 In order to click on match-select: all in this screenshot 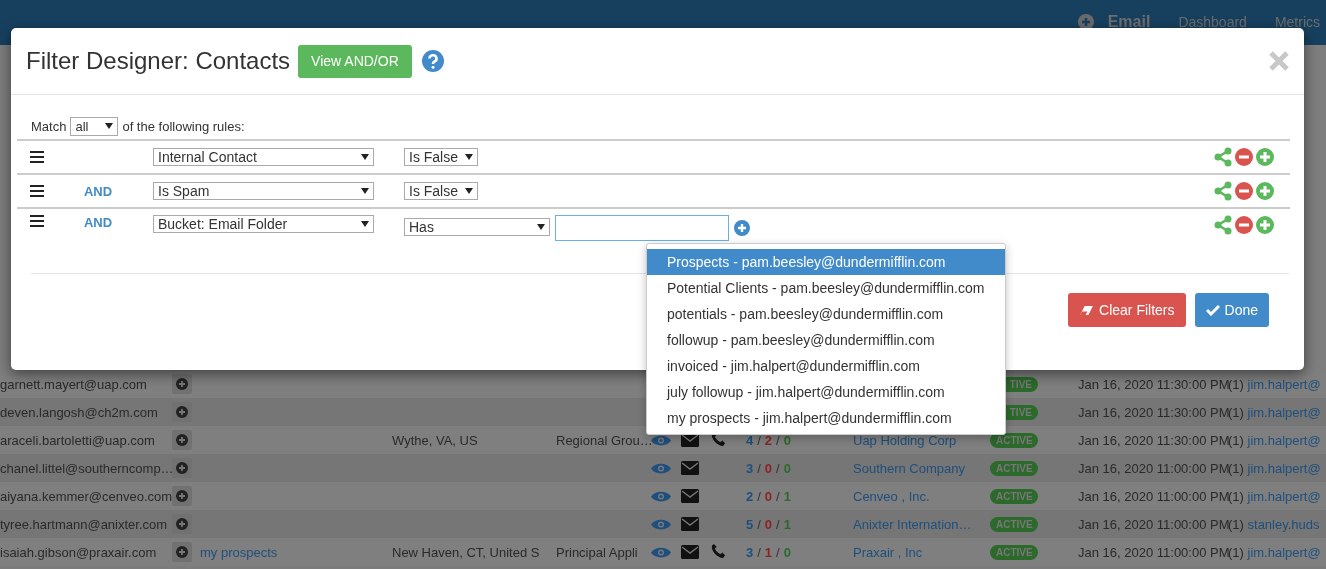, I will do `click(94, 126)`.